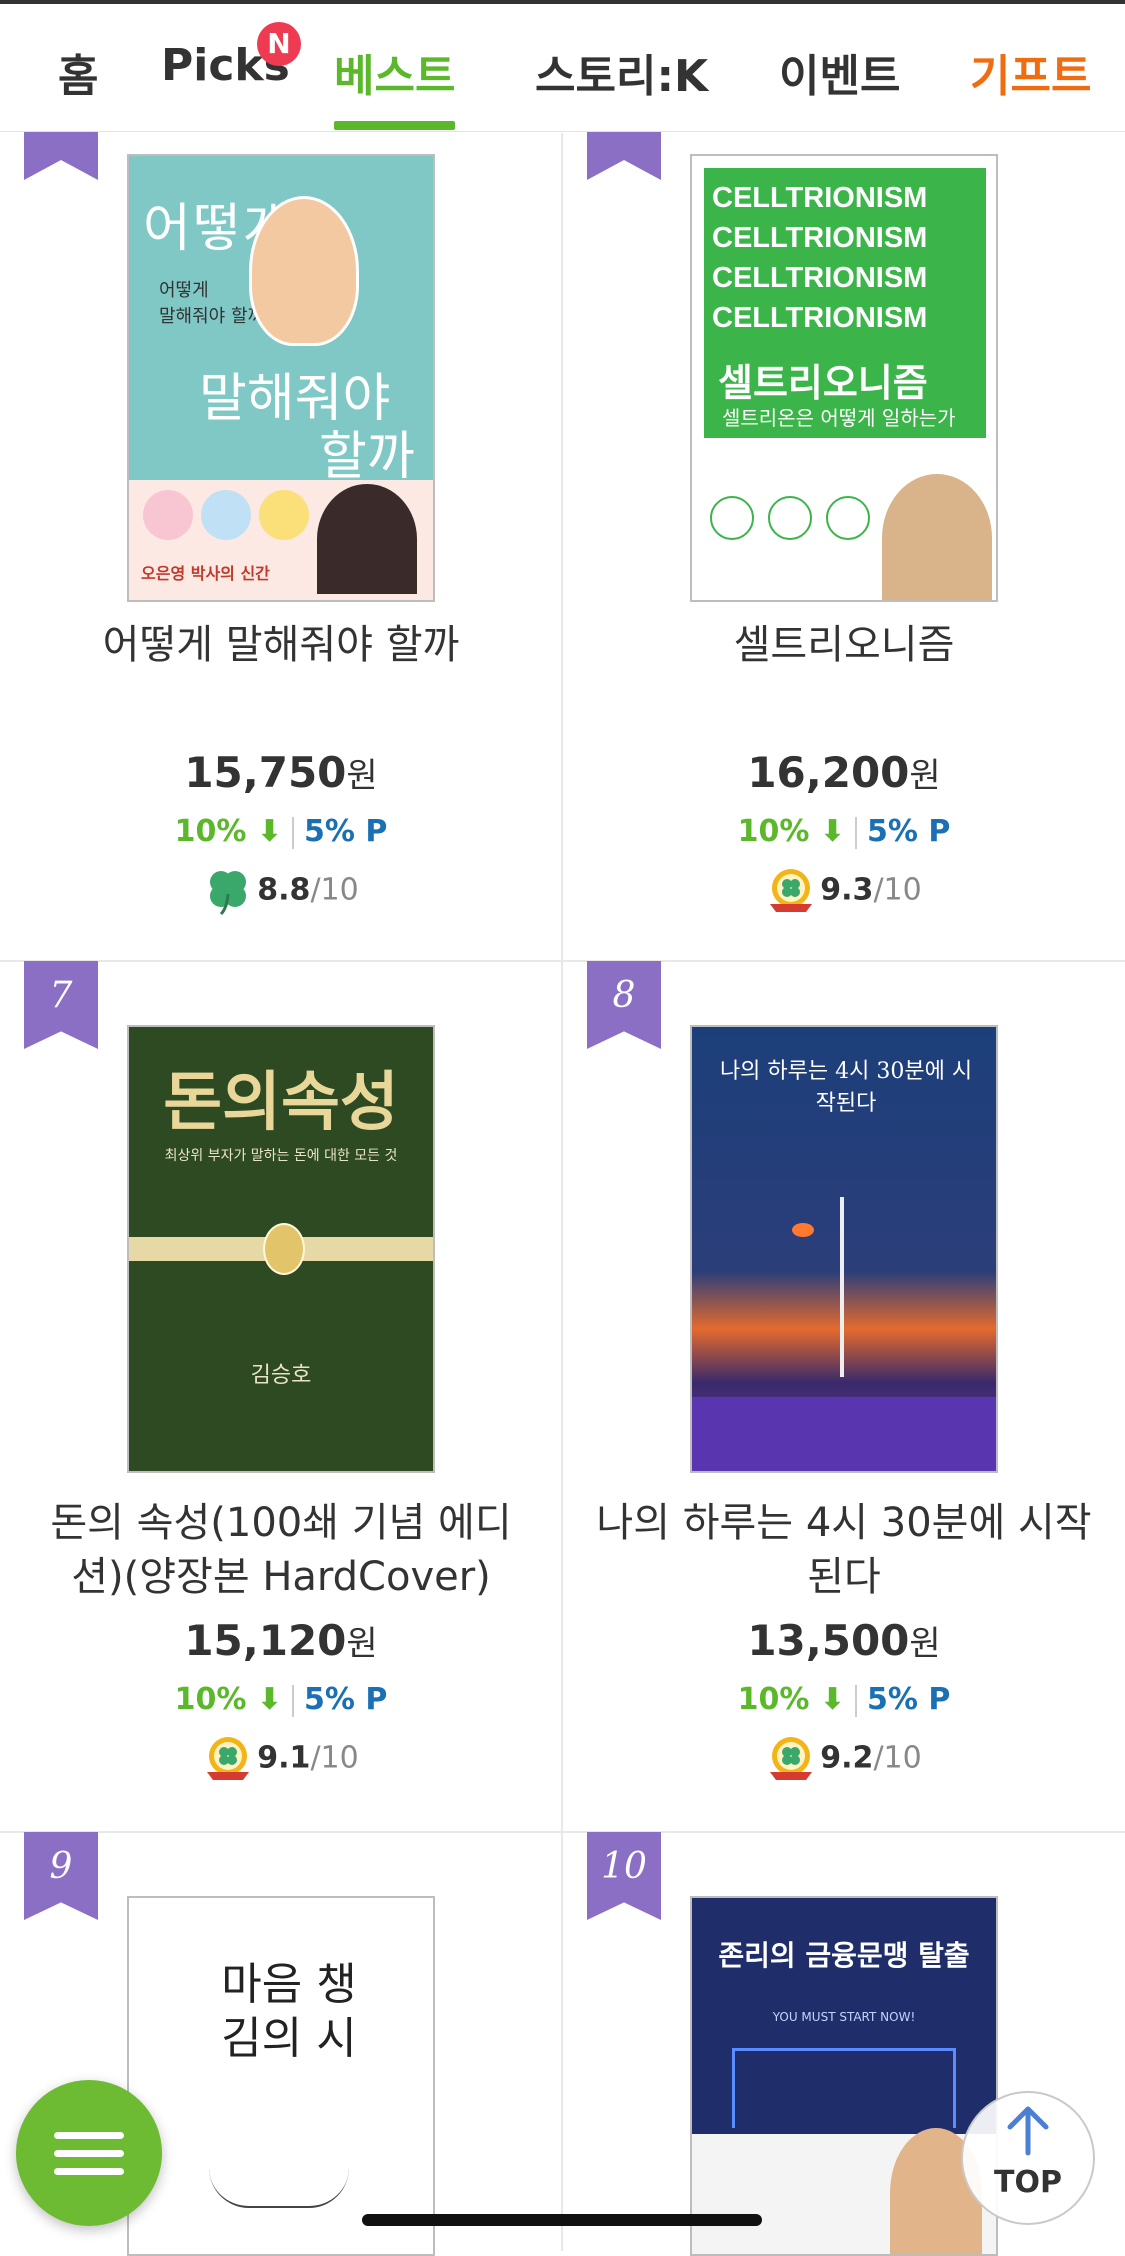 This screenshot has width=1125, height=2256. Describe the element at coordinates (289, 2011) in the screenshot. I see `cover-title-text: 마음 챙김의 시` at that location.